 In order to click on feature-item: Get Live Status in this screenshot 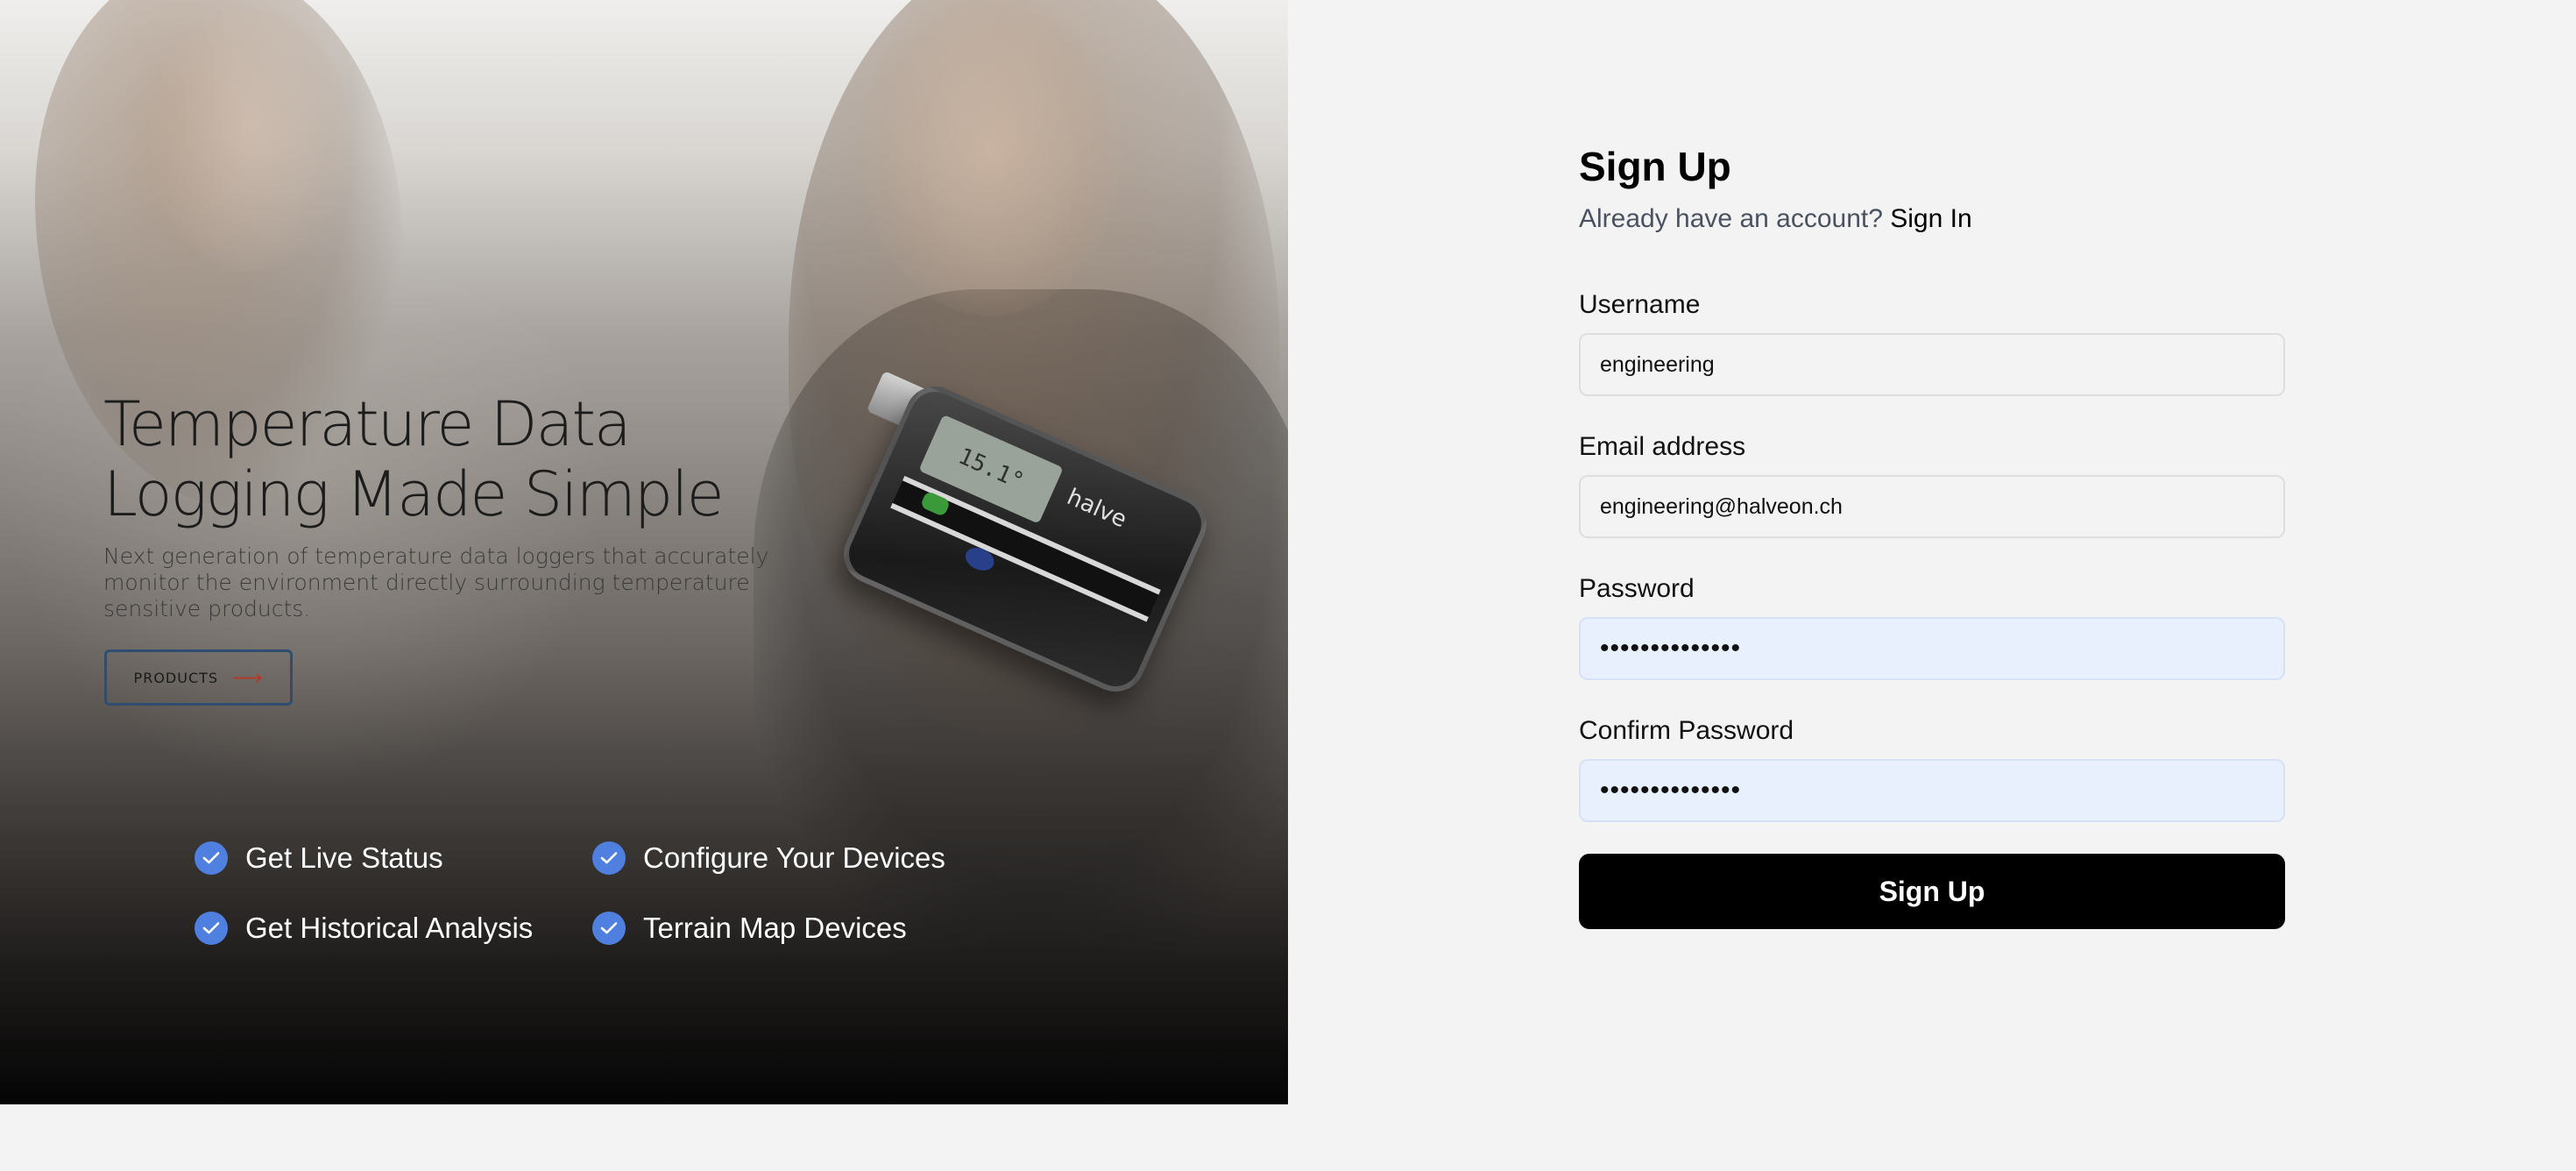, I will do `click(393, 858)`.